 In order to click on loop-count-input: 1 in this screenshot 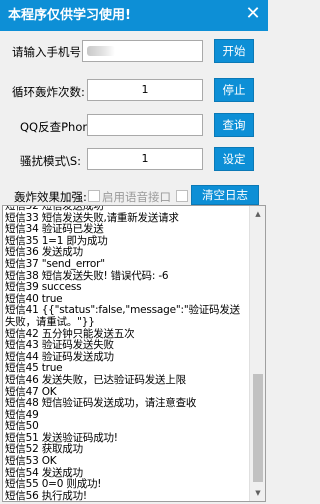, I will do `click(145, 90)`.